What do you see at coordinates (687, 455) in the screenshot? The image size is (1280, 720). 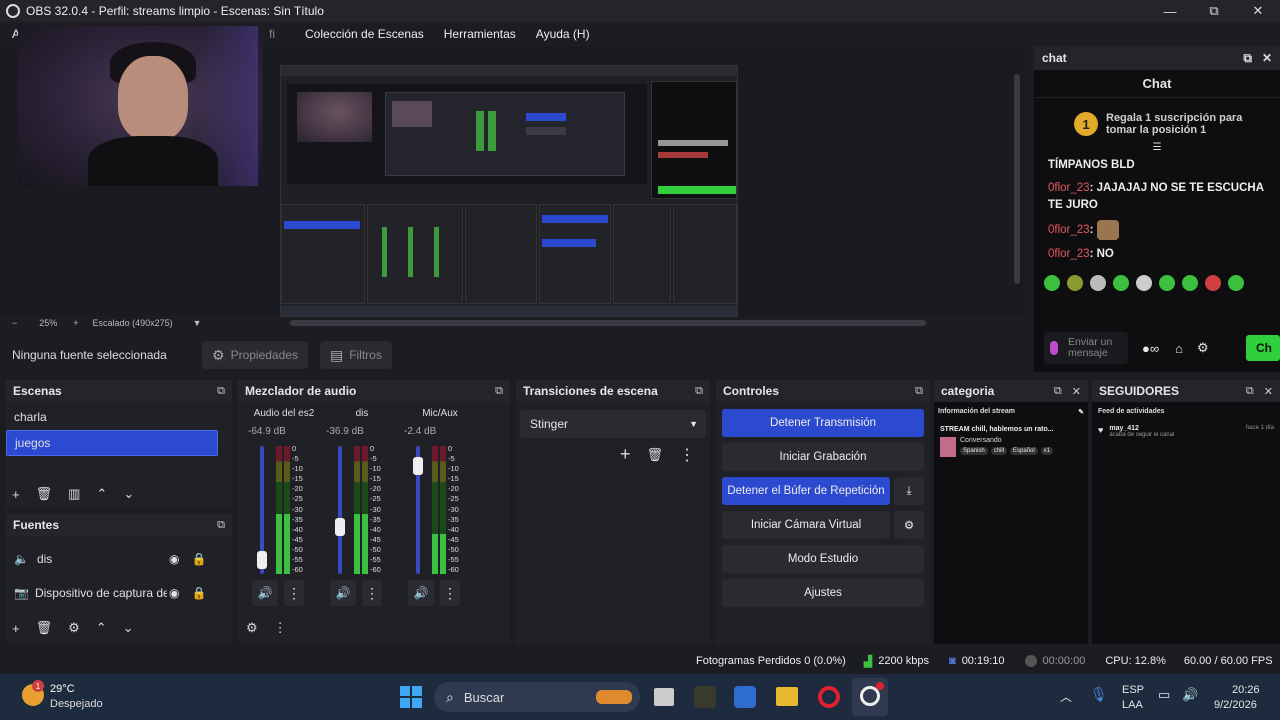 I see `transition-menu-icon: ⋮` at bounding box center [687, 455].